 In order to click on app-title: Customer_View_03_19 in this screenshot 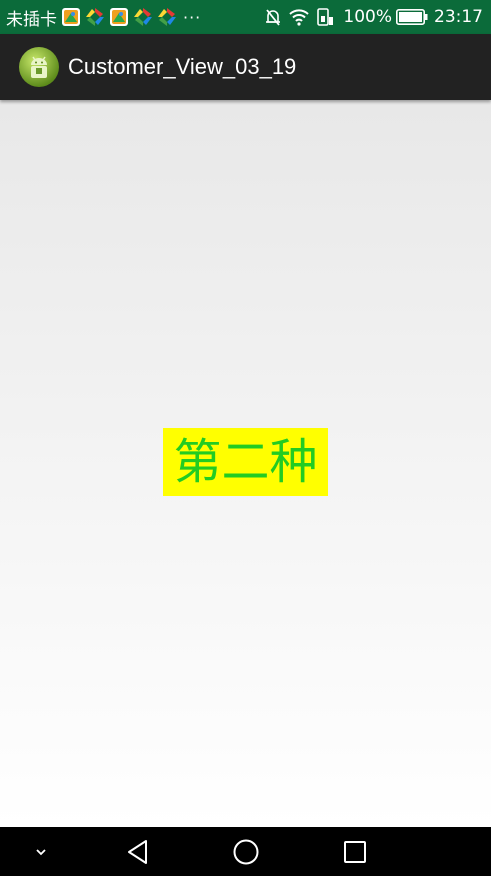, I will do `click(182, 66)`.